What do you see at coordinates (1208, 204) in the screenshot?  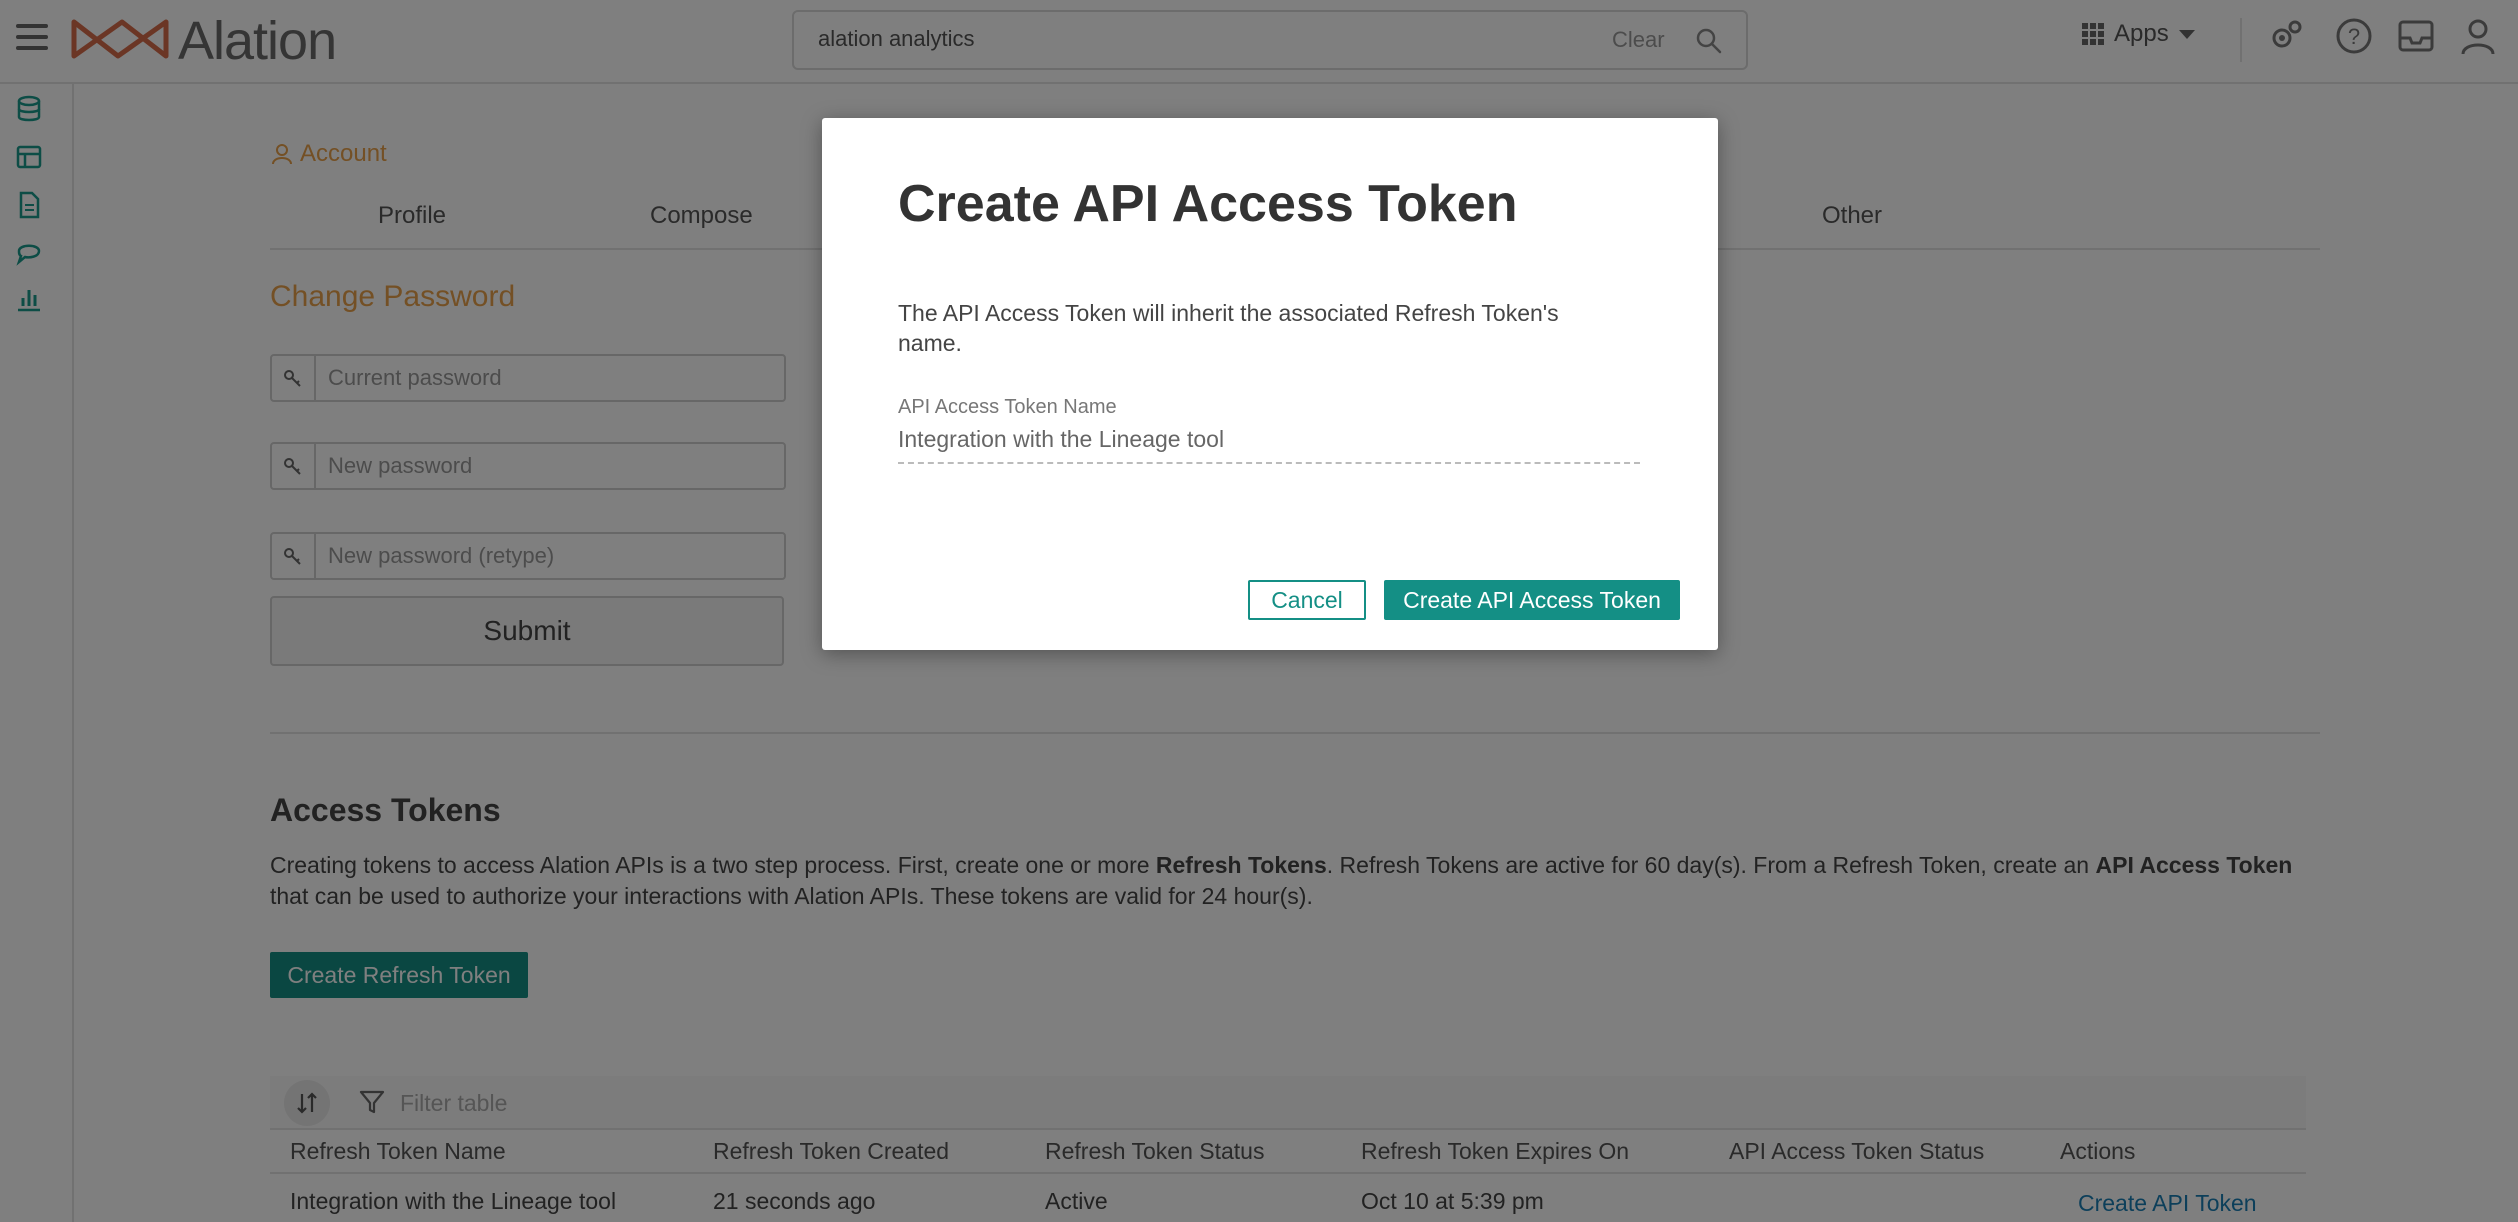 I see `dialog-title: Create API Access Token` at bounding box center [1208, 204].